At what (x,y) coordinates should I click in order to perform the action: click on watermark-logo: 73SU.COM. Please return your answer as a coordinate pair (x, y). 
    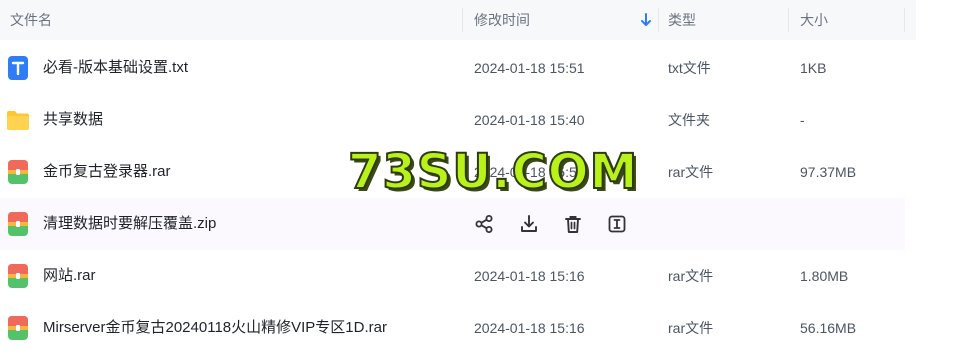
    Looking at the image, I should click on (493, 172).